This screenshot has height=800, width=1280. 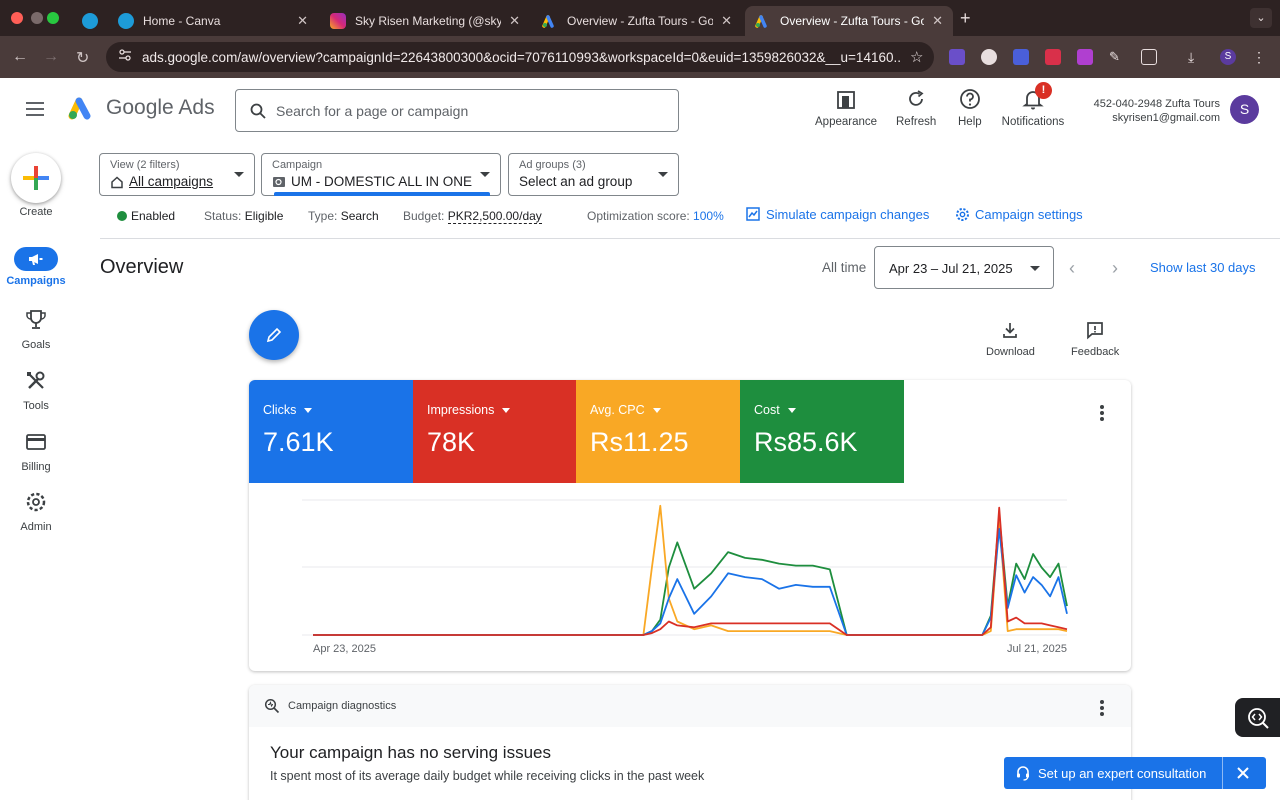 I want to click on chart-icon, so click(x=753, y=214).